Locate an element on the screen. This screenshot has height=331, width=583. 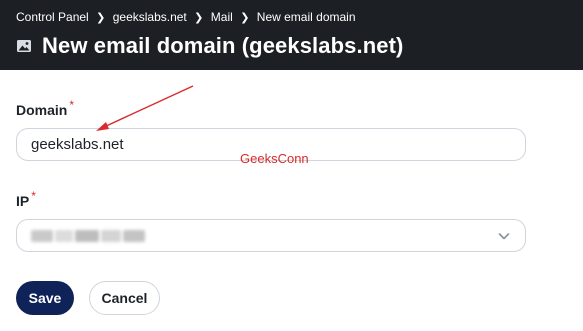
ip-selected-value-blurred is located at coordinates (88, 235).